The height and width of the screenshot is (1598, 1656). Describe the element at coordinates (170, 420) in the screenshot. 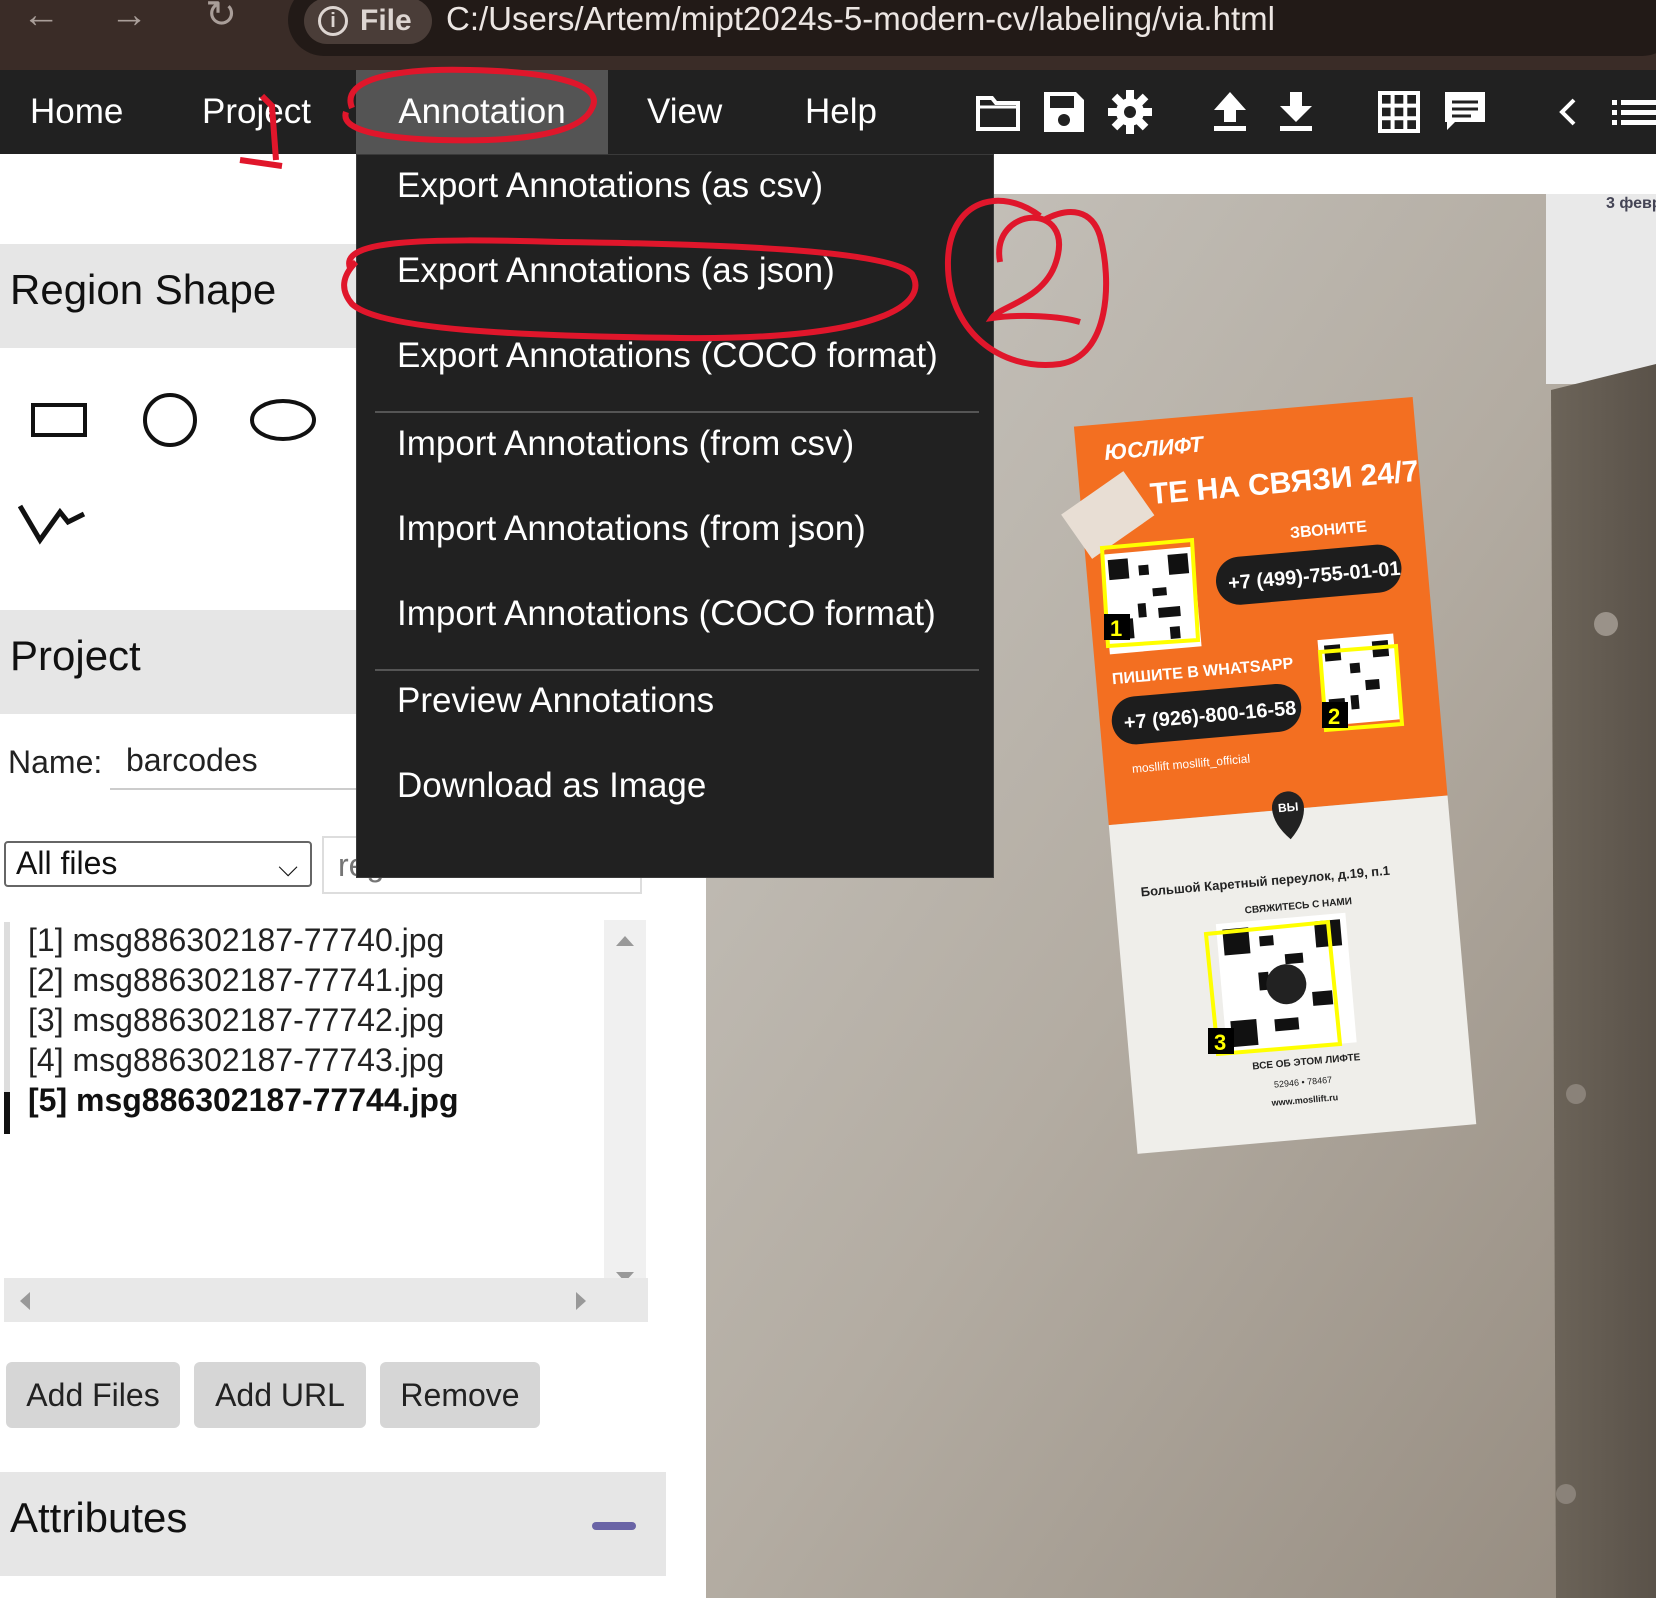

I see `circle-shape-icon` at that location.